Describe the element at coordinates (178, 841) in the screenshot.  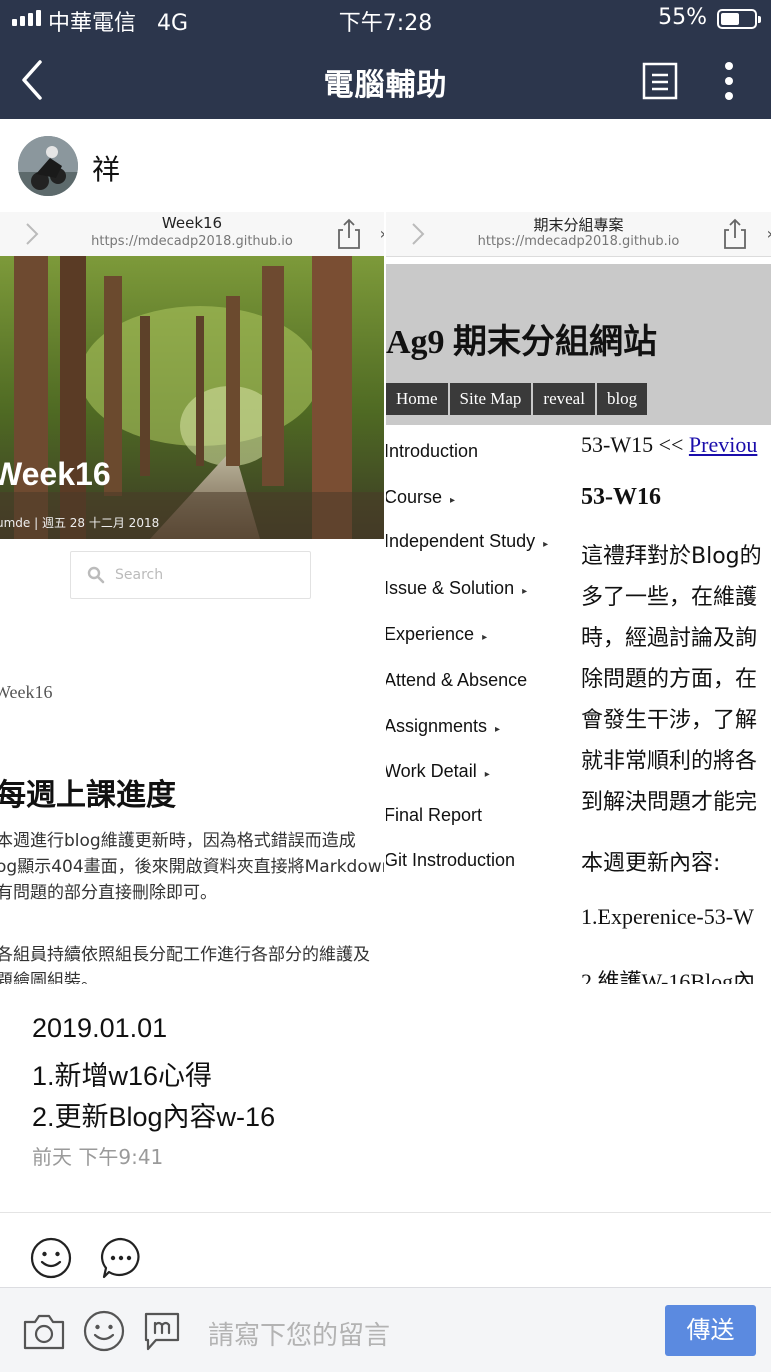
I see `blog-paragraph-line: 本週進行blog維護更新時，因為格式錯誤而造成` at that location.